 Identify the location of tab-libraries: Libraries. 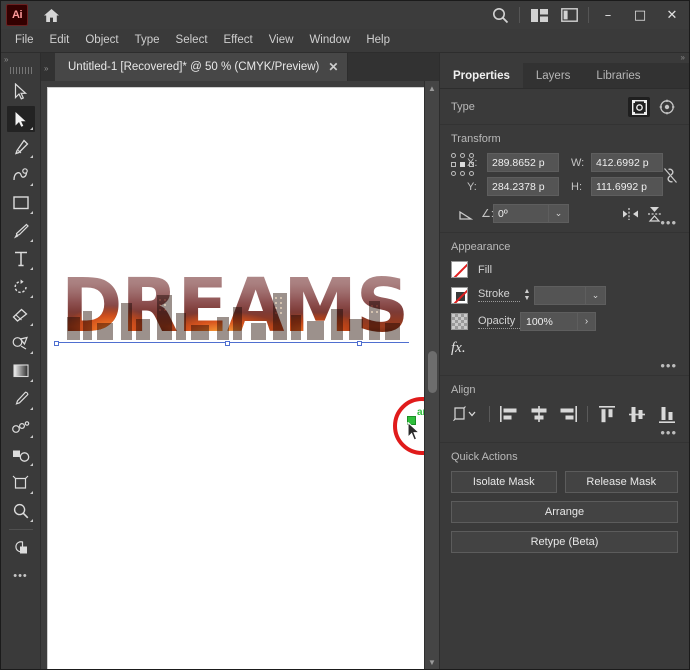
(618, 75).